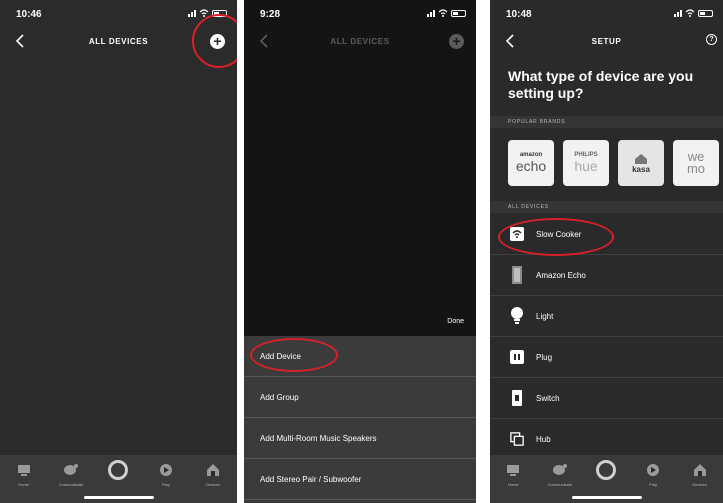 The height and width of the screenshot is (503, 723). What do you see at coordinates (455, 321) in the screenshot?
I see `done-button: Done` at bounding box center [455, 321].